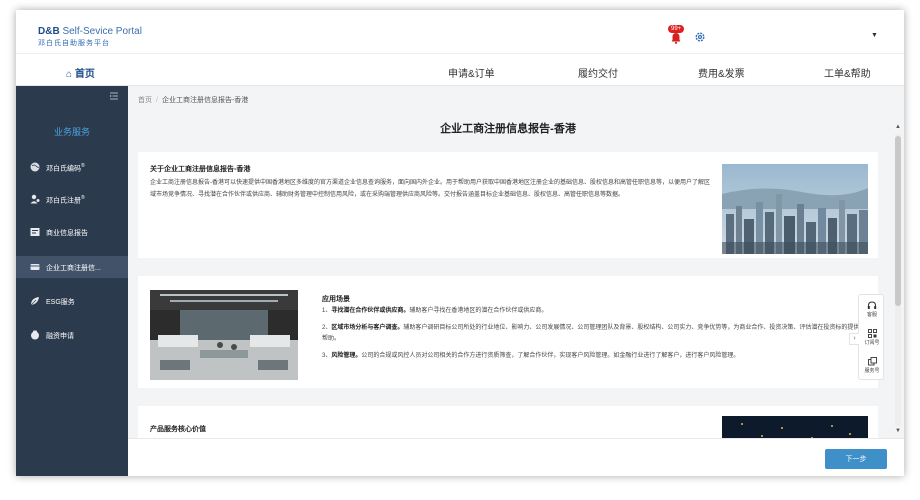 This screenshot has width=920, height=500. Describe the element at coordinates (872, 343) in the screenshot. I see `float-item-label: 订阅号` at that location.